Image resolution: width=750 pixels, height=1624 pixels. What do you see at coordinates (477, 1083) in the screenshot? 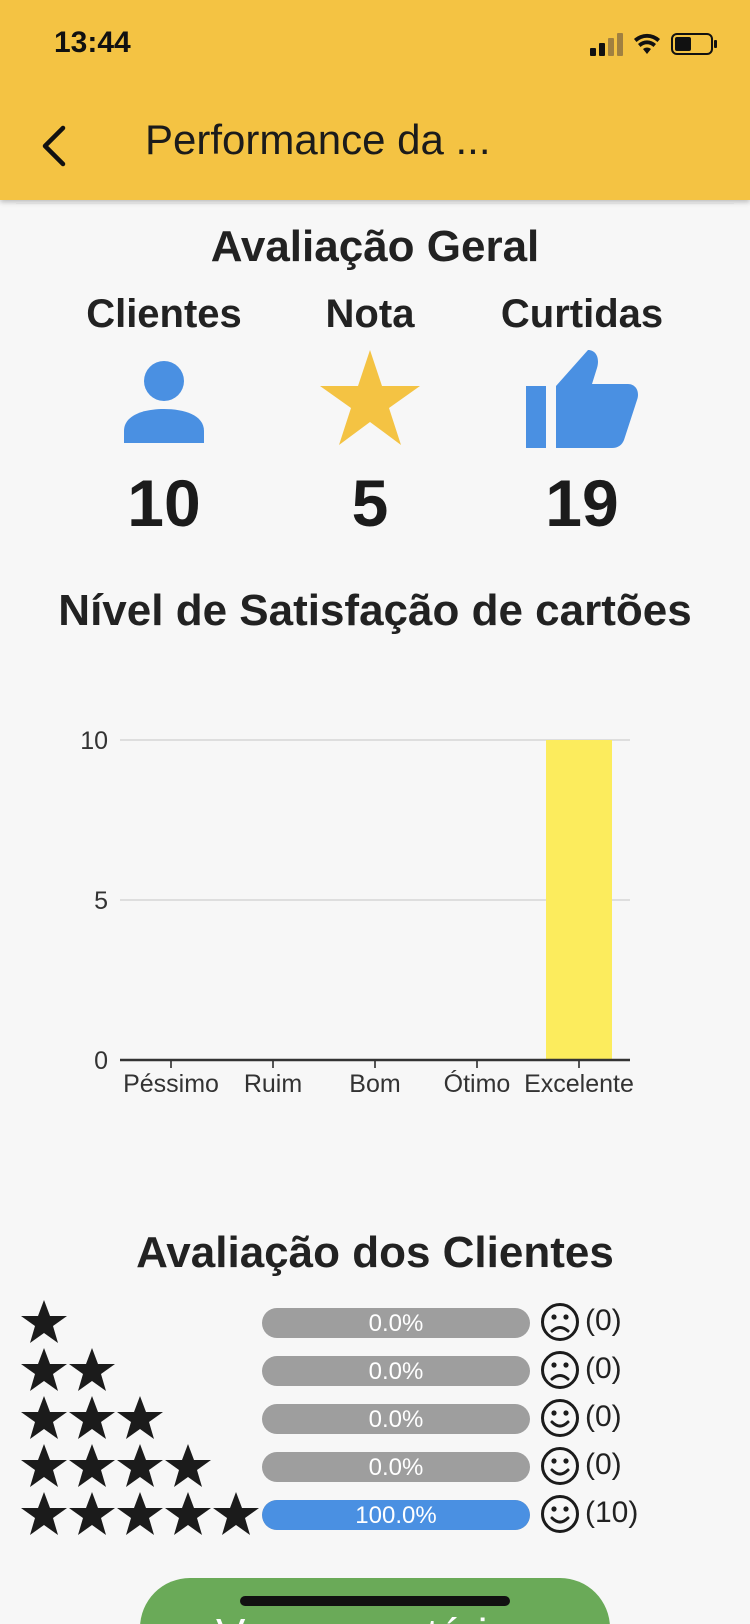
I see `x-tick-label: Ótimo` at bounding box center [477, 1083].